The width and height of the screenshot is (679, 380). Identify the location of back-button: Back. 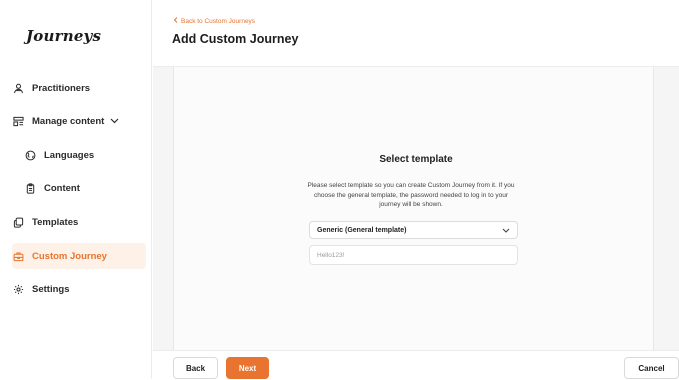
(195, 368).